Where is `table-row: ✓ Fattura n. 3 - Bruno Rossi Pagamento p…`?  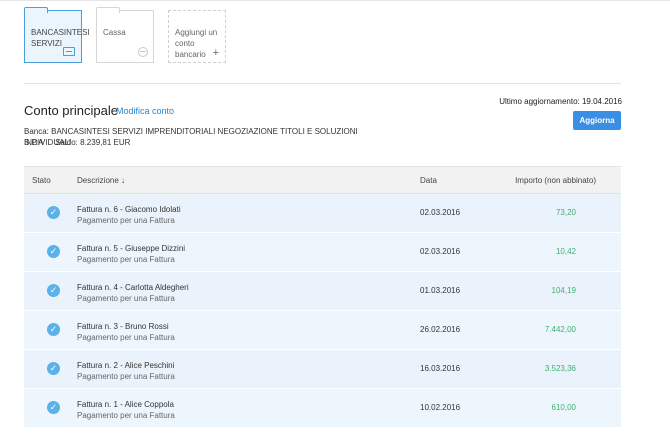
table-row: ✓ Fattura n. 3 - Bruno Rossi Pagamento p… is located at coordinates (322, 330).